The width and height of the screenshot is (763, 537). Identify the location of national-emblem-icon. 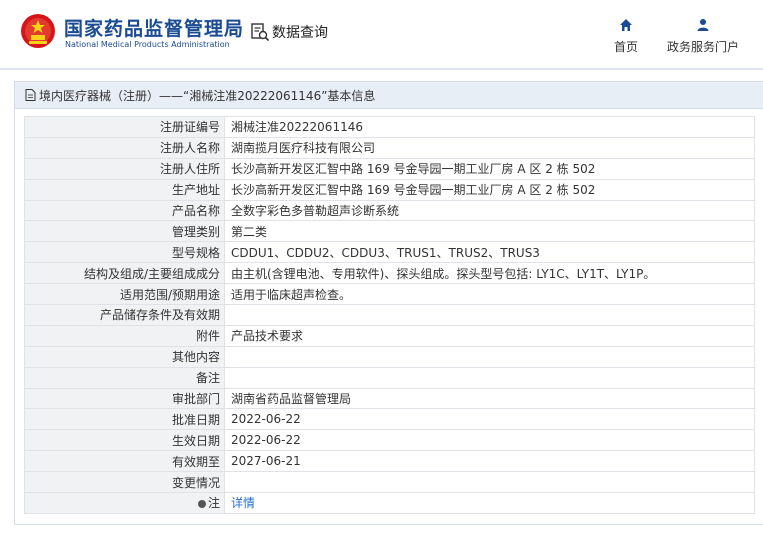
(38, 31).